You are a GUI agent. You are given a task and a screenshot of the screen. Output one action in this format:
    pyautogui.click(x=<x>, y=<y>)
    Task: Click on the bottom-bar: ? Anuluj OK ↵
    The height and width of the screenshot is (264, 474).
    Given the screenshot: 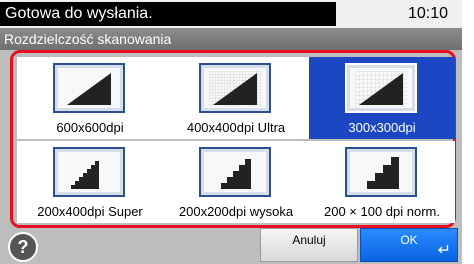 What is the action you would take?
    pyautogui.click(x=231, y=246)
    